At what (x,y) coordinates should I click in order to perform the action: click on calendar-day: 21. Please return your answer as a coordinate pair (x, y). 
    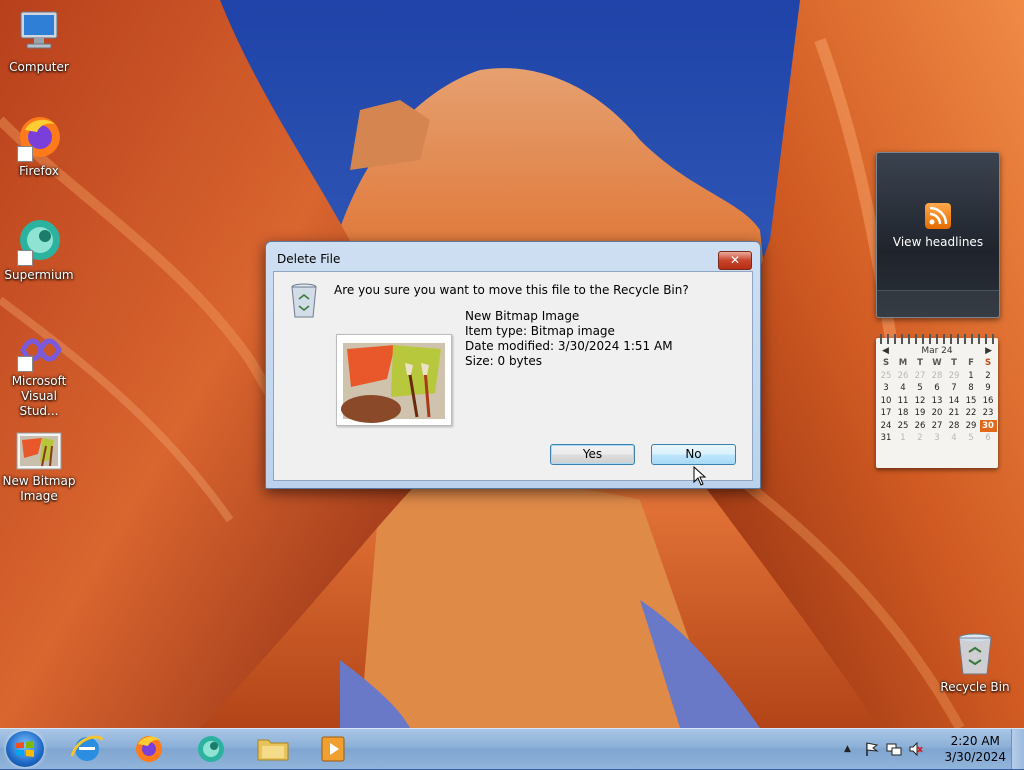
    Looking at the image, I should click on (954, 413).